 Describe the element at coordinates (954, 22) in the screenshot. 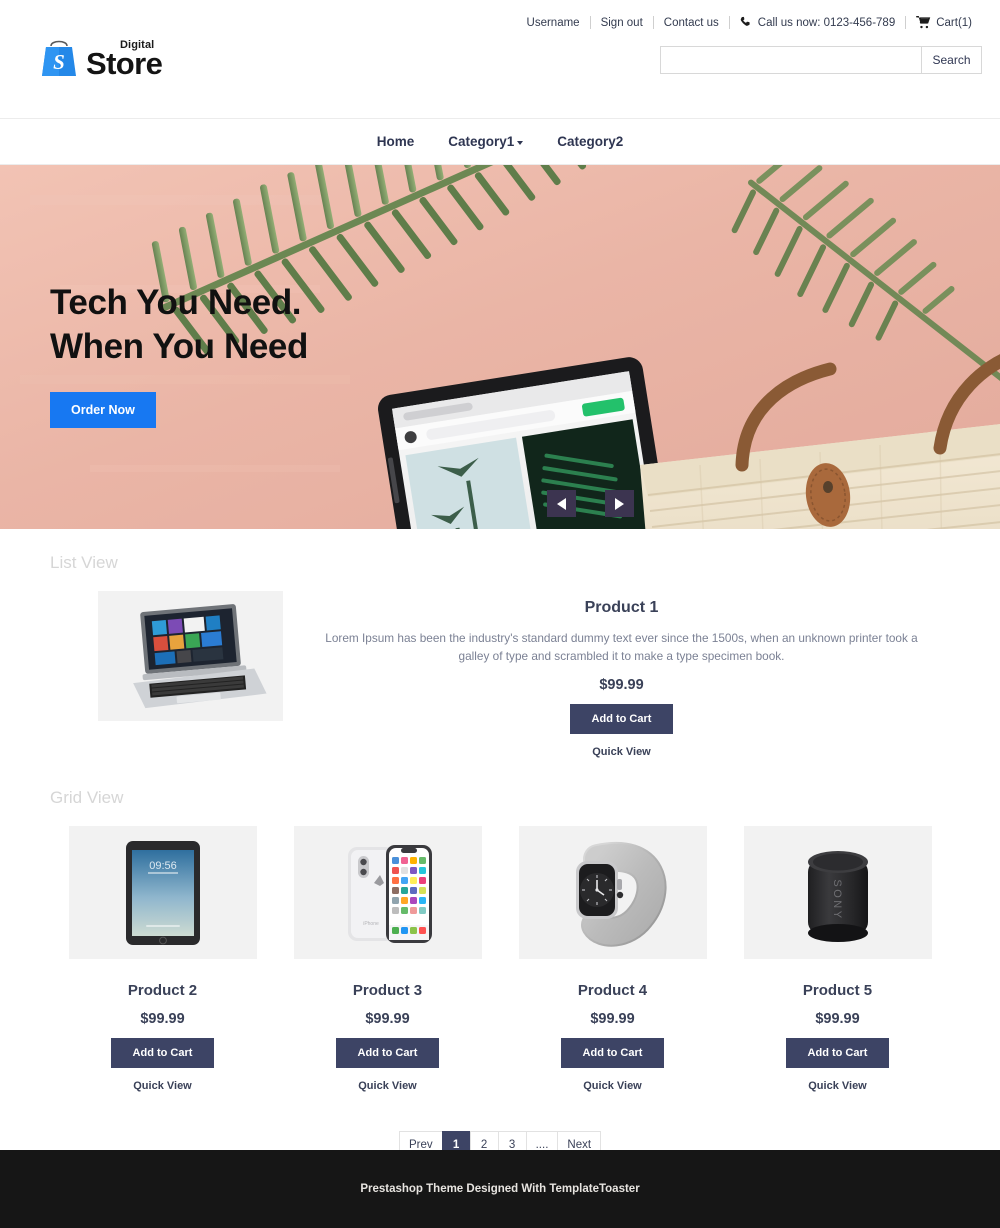

I see `cart-label: Cart(1)` at that location.